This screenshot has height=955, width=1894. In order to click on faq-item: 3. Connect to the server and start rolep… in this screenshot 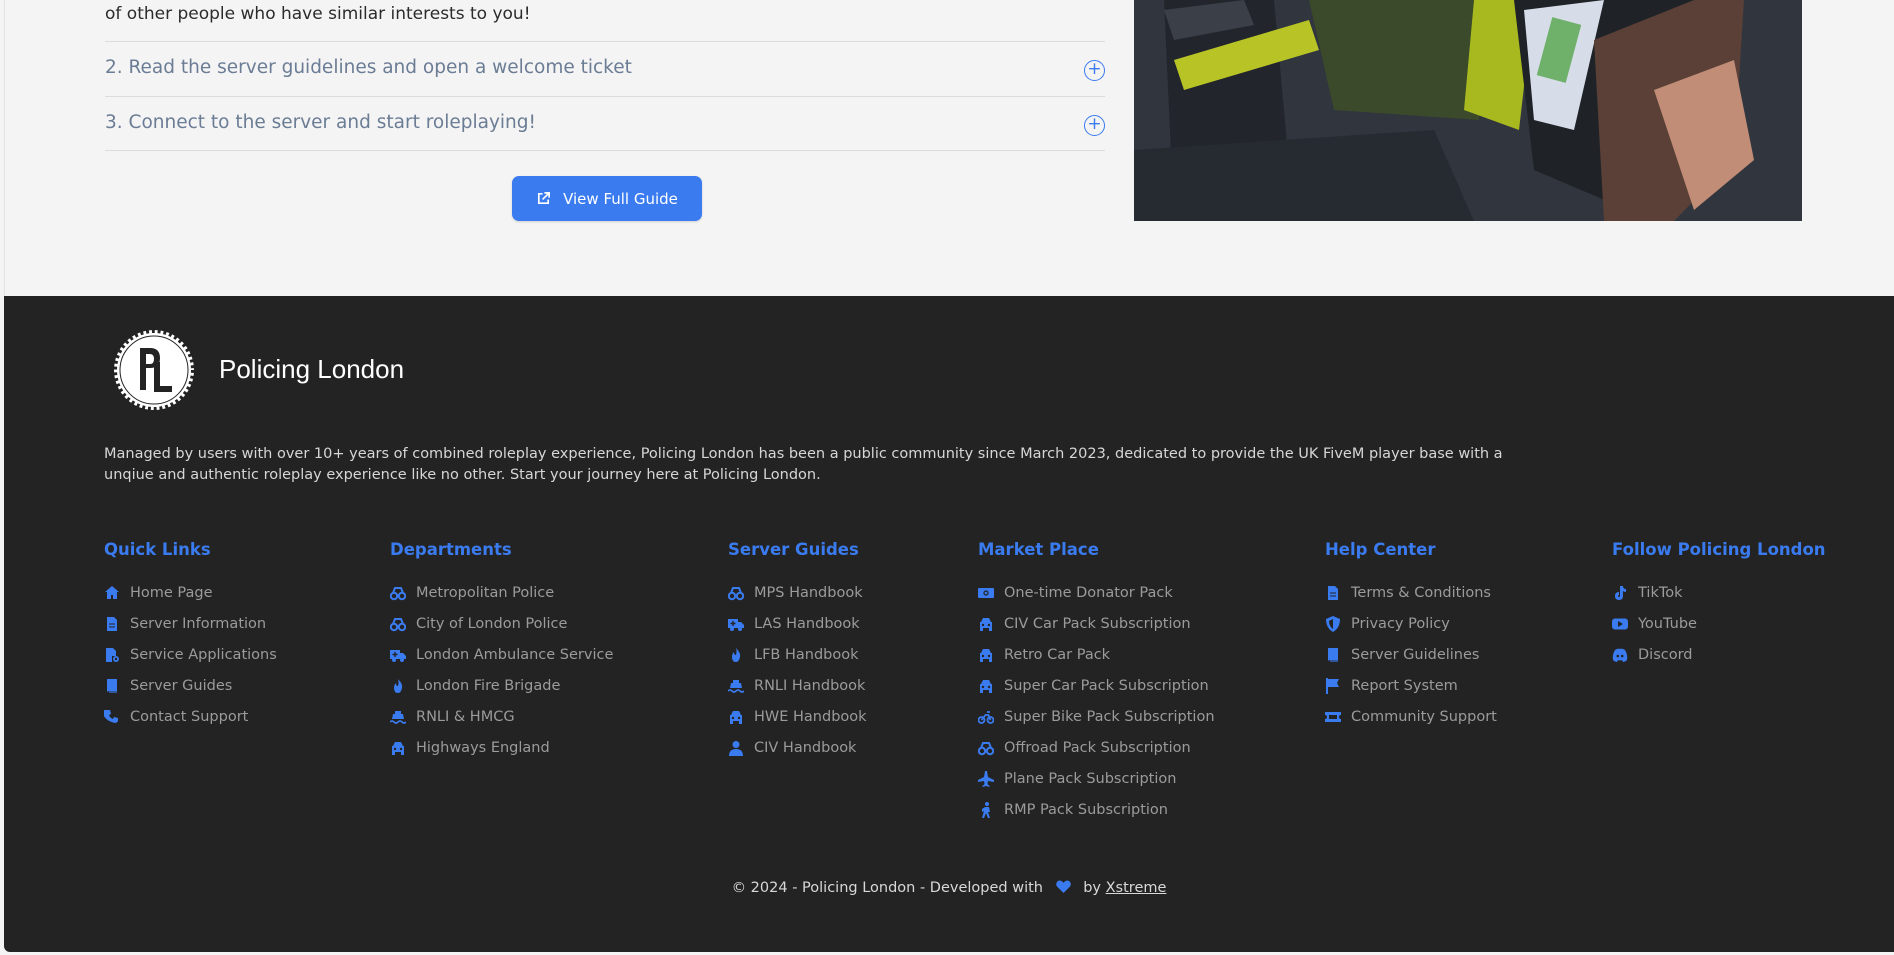, I will do `click(605, 123)`.